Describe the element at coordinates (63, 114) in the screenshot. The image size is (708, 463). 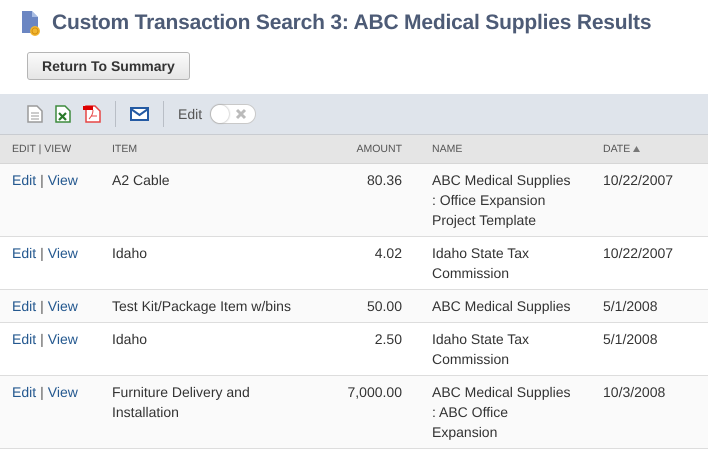
I see `spreadsheet-icon` at that location.